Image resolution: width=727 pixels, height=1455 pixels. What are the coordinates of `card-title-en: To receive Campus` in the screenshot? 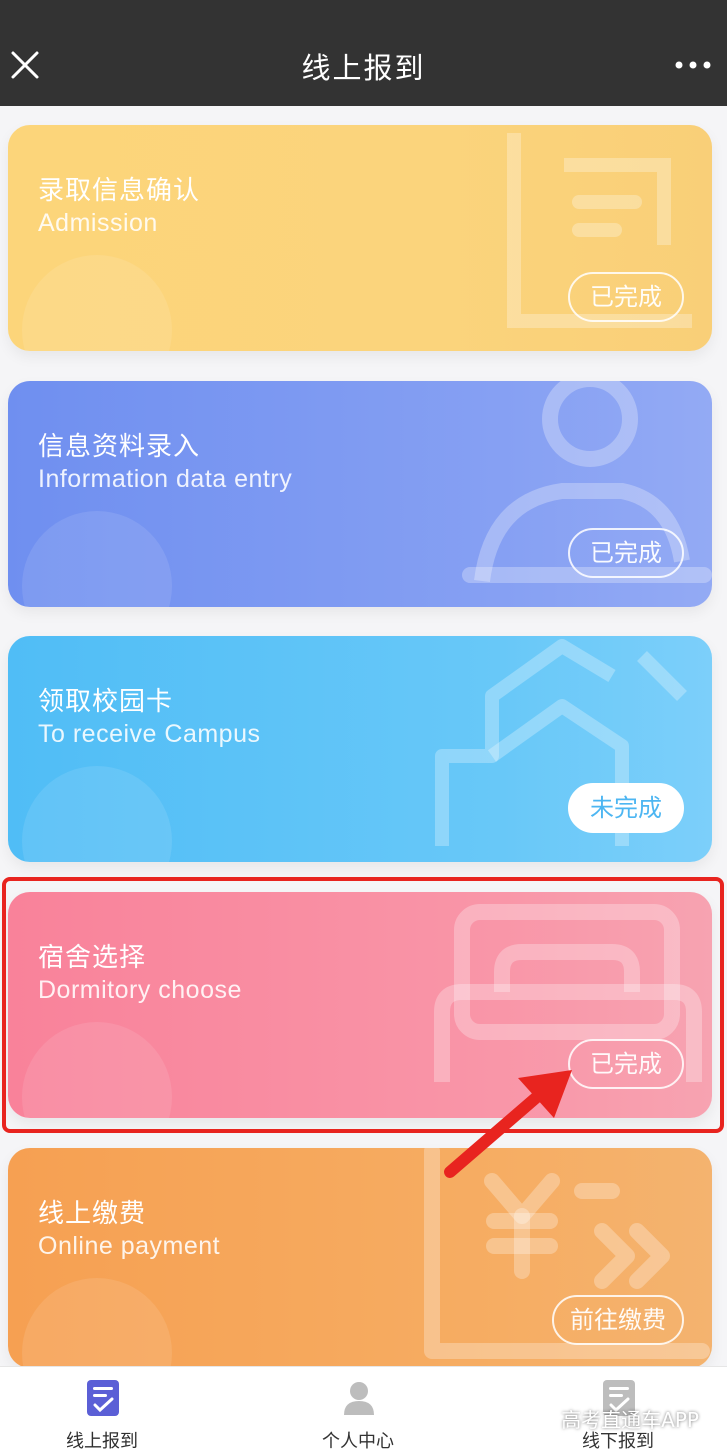 It's located at (149, 734).